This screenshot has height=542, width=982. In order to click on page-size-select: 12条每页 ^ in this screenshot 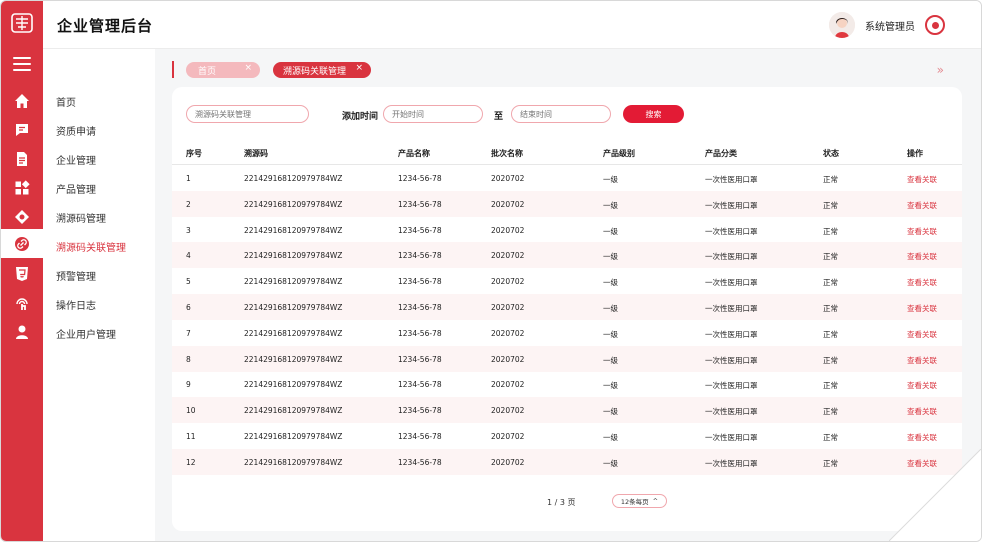, I will do `click(639, 501)`.